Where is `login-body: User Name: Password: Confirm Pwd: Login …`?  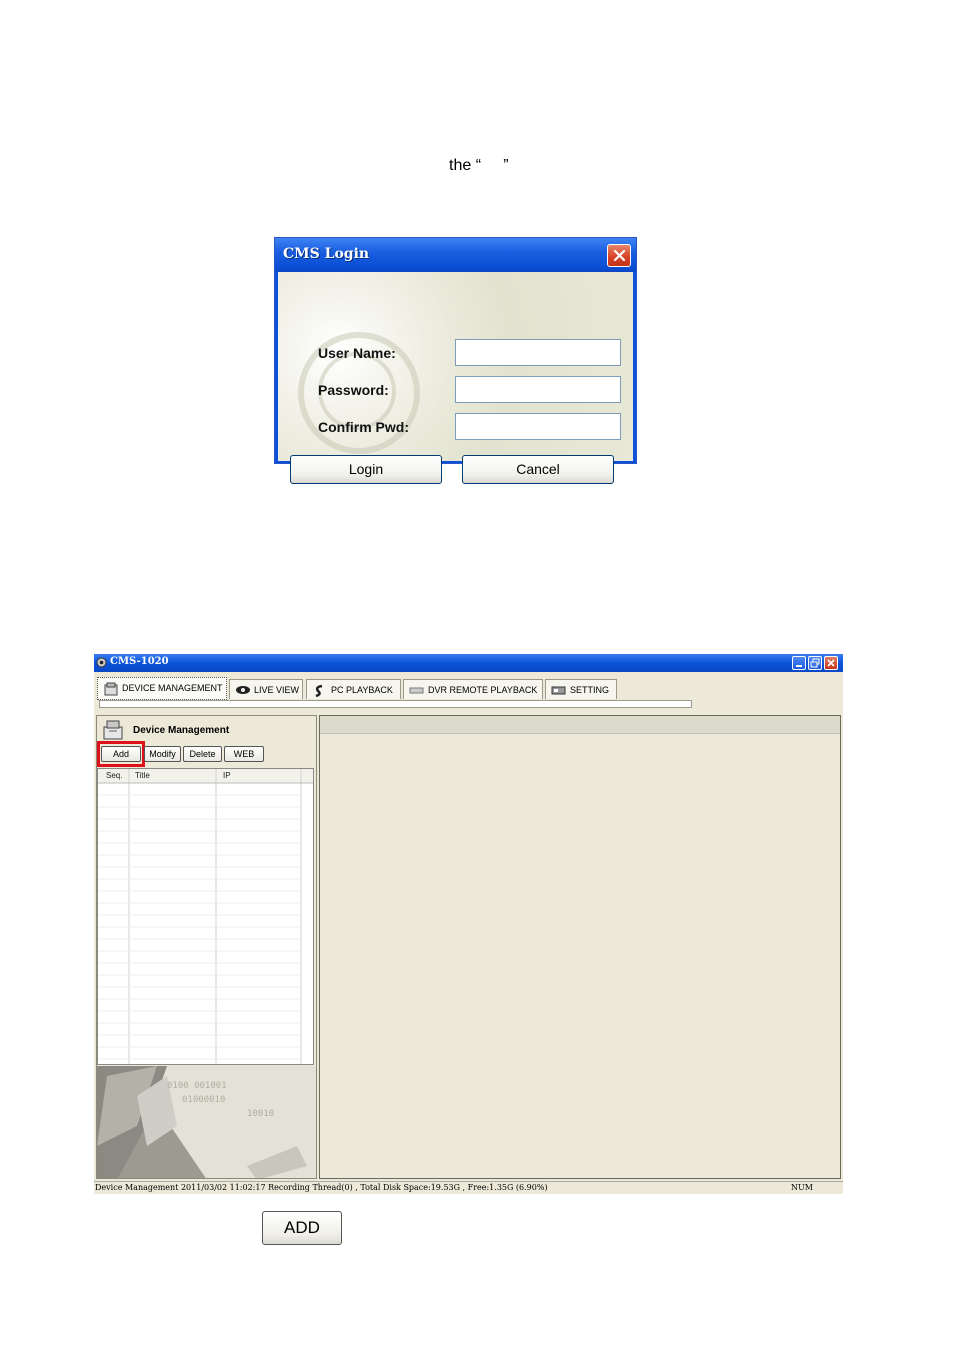
login-body: User Name: Password: Confirm Pwd: Login … is located at coordinates (455, 378).